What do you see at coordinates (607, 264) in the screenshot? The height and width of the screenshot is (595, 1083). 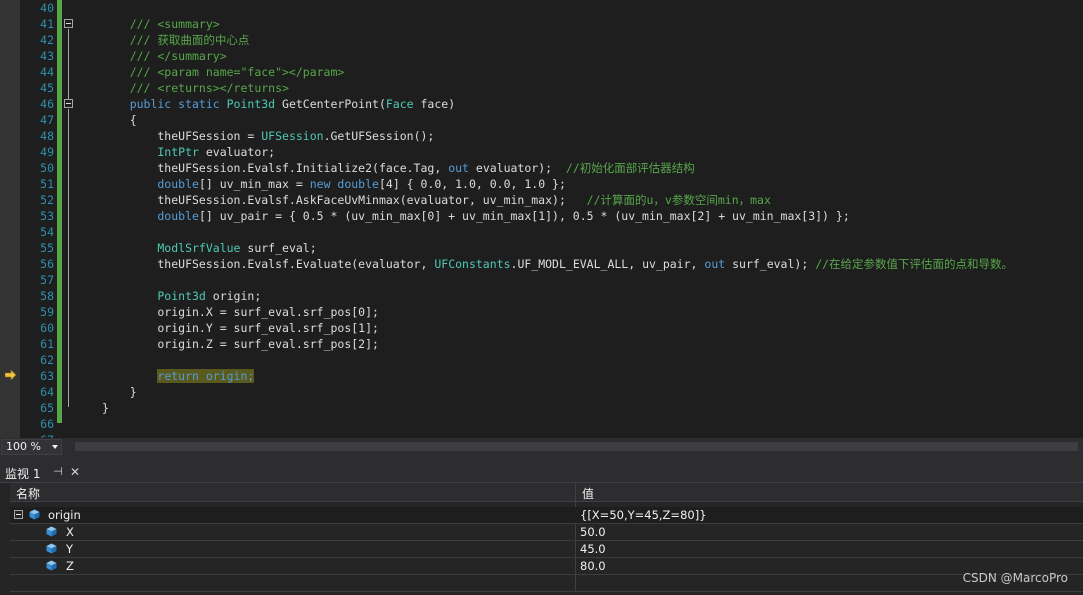 I see `code-token: .UF_MODL_EVAL_ALL, uv_pair,` at bounding box center [607, 264].